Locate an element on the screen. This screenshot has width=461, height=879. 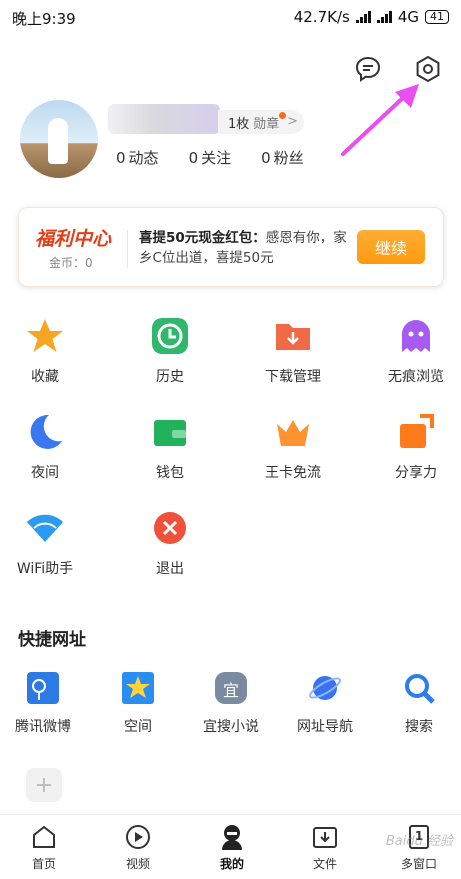
search-icon is located at coordinates (419, 688).